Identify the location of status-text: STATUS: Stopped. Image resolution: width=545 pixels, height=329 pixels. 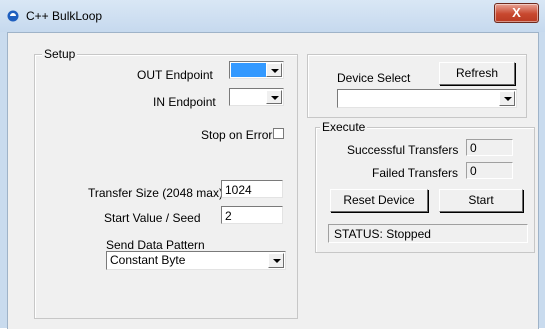
(382, 234).